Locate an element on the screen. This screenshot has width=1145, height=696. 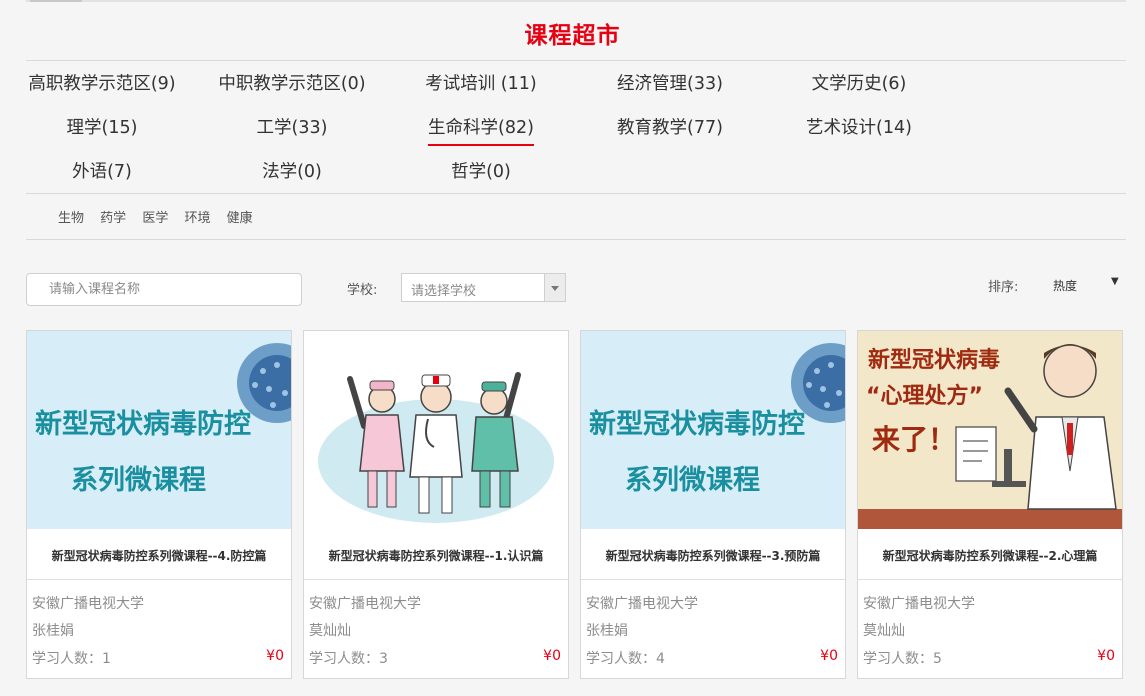
course-learners: 学习人数：4 is located at coordinates (625, 659).